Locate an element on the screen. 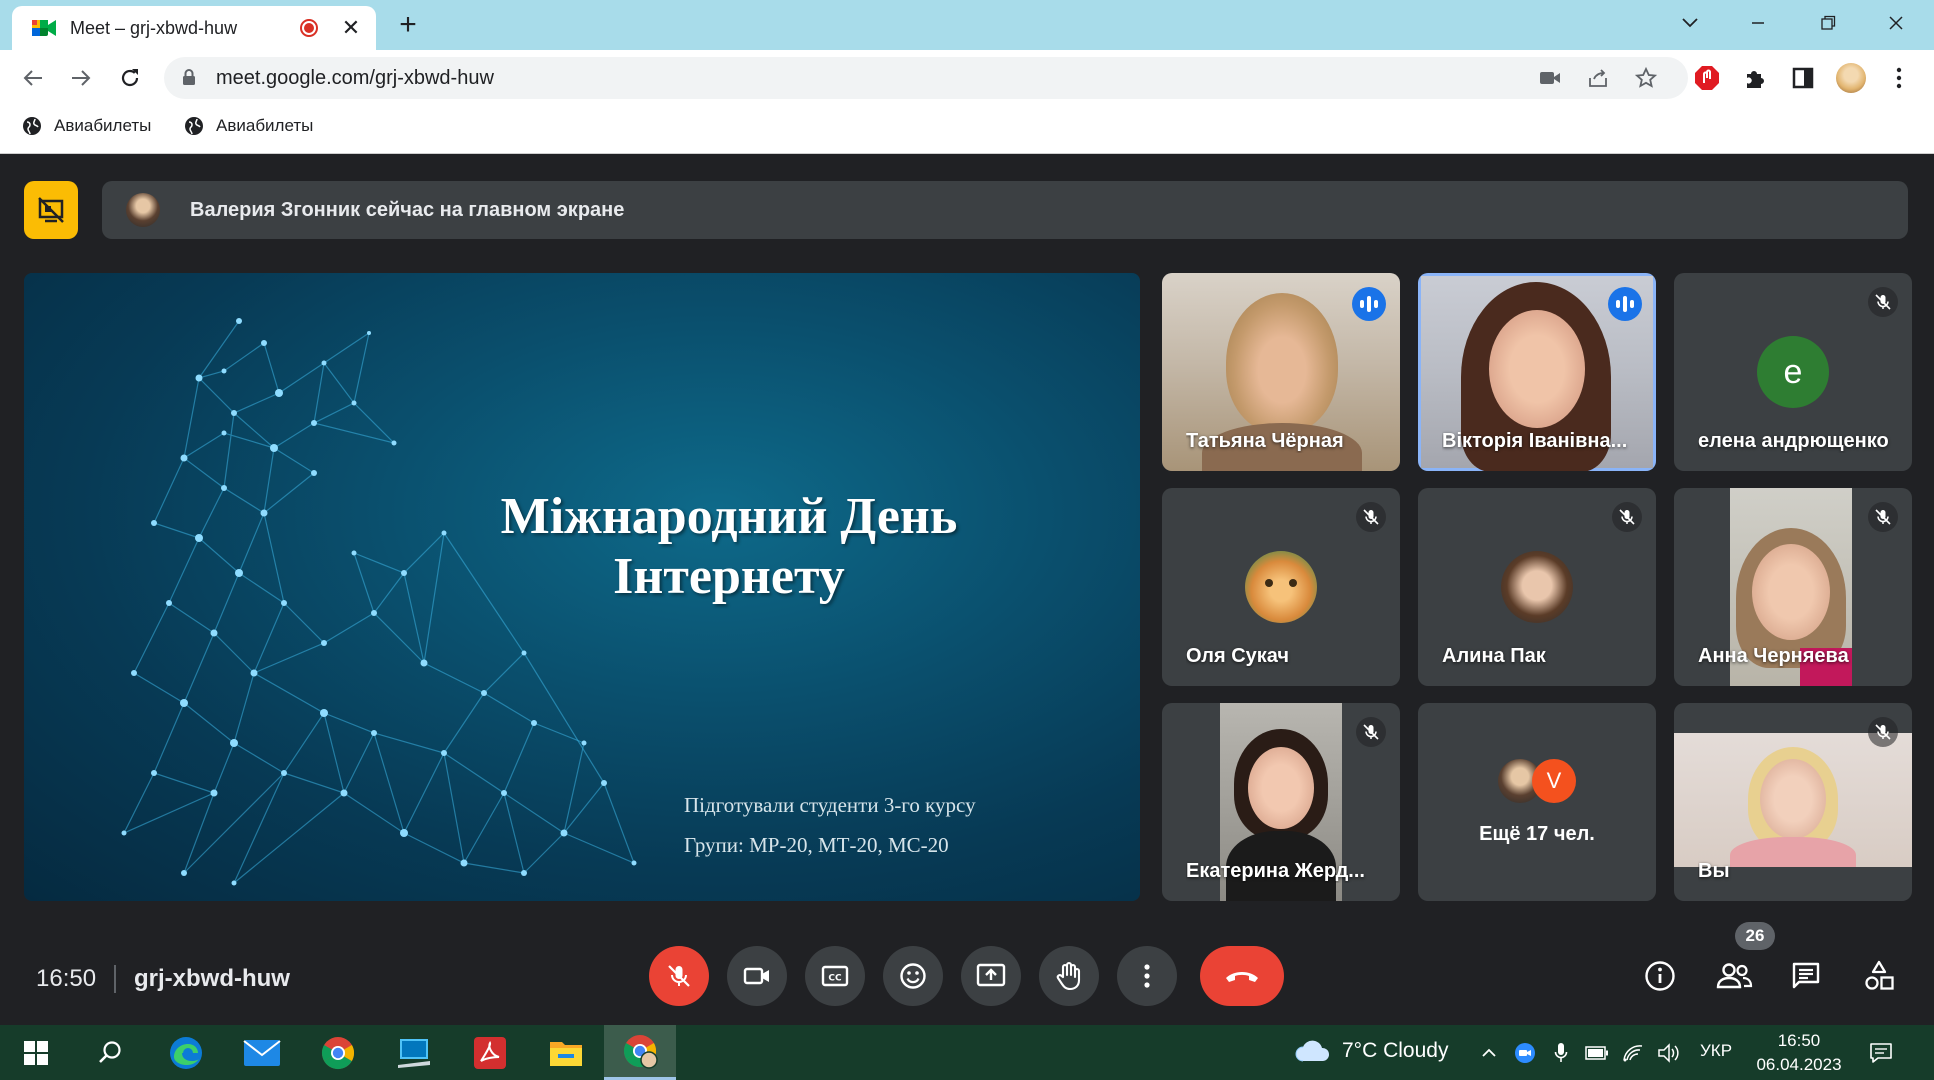 This screenshot has height=1080, width=1934. share-icon is located at coordinates (1598, 78).